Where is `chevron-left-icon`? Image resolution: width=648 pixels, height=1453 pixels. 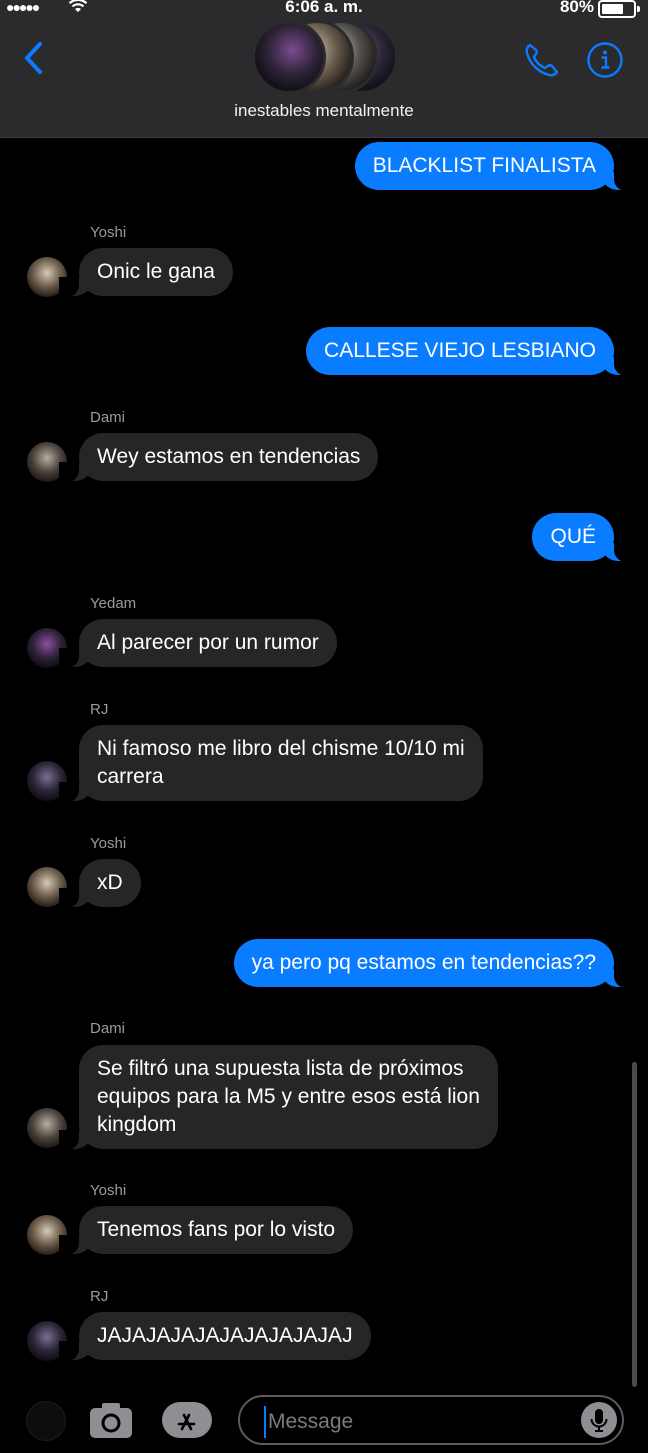
chevron-left-icon is located at coordinates (33, 58).